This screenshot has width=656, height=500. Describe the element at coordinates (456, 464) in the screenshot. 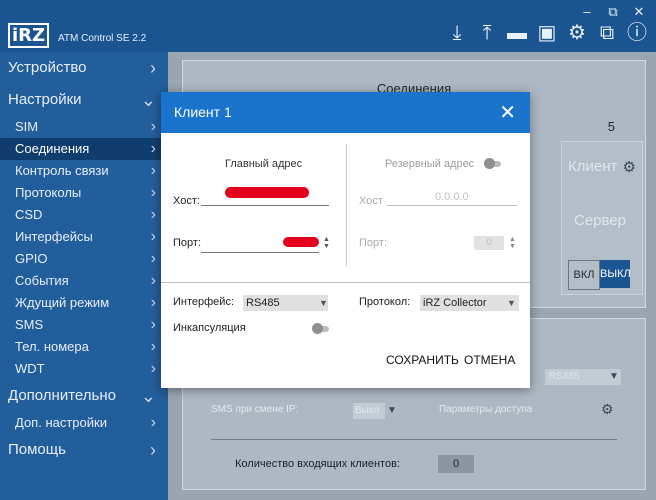

I see `incoming-clients-value: 0` at that location.